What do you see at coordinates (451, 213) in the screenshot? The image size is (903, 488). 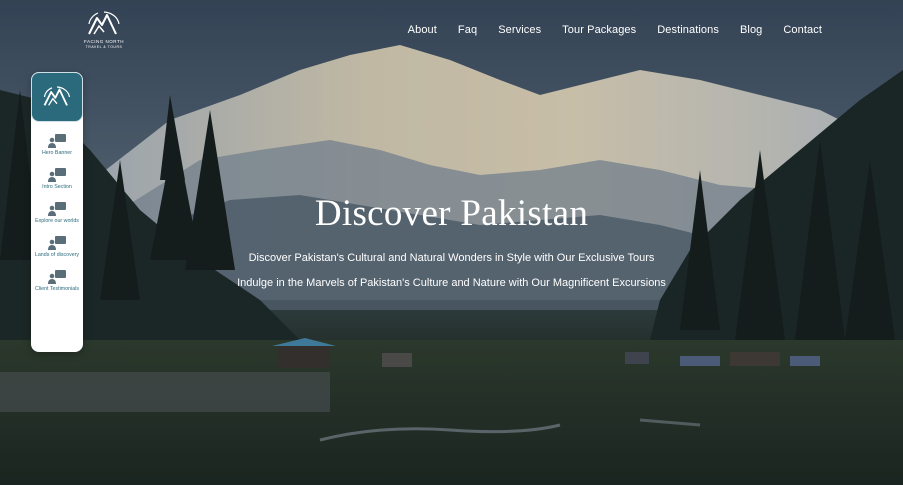 I see `hero-title: Discover Pakistan` at bounding box center [451, 213].